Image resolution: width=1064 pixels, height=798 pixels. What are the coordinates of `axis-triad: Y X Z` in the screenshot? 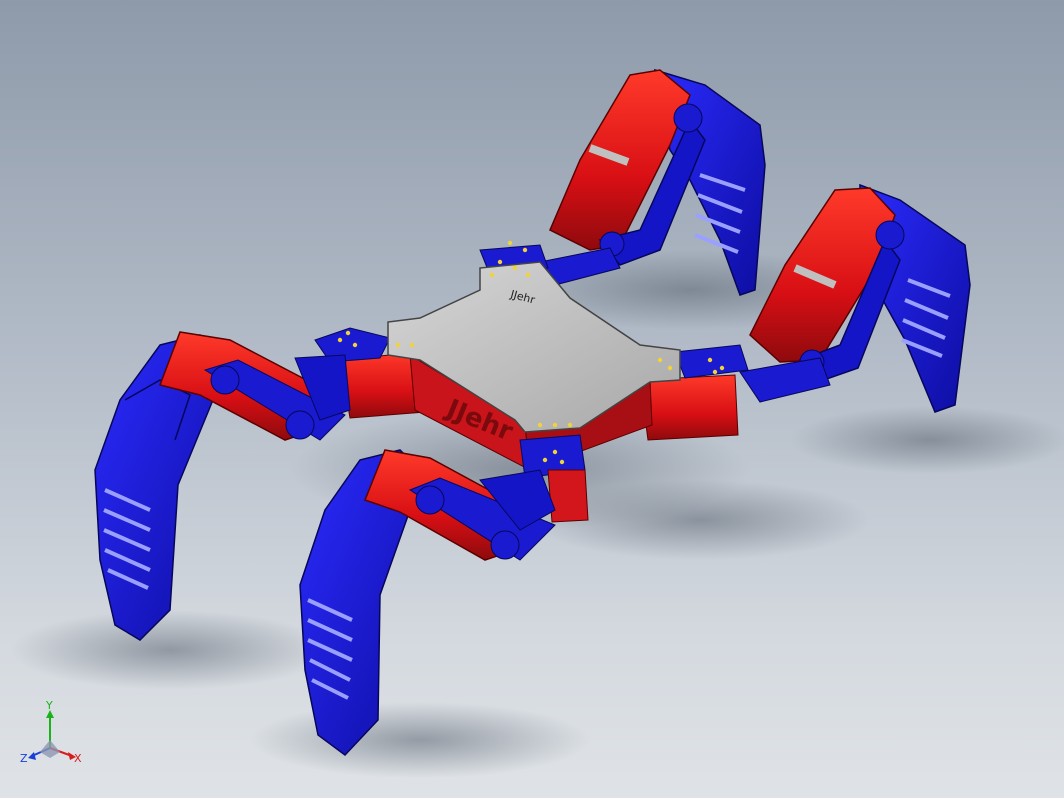 It's located at (53, 735).